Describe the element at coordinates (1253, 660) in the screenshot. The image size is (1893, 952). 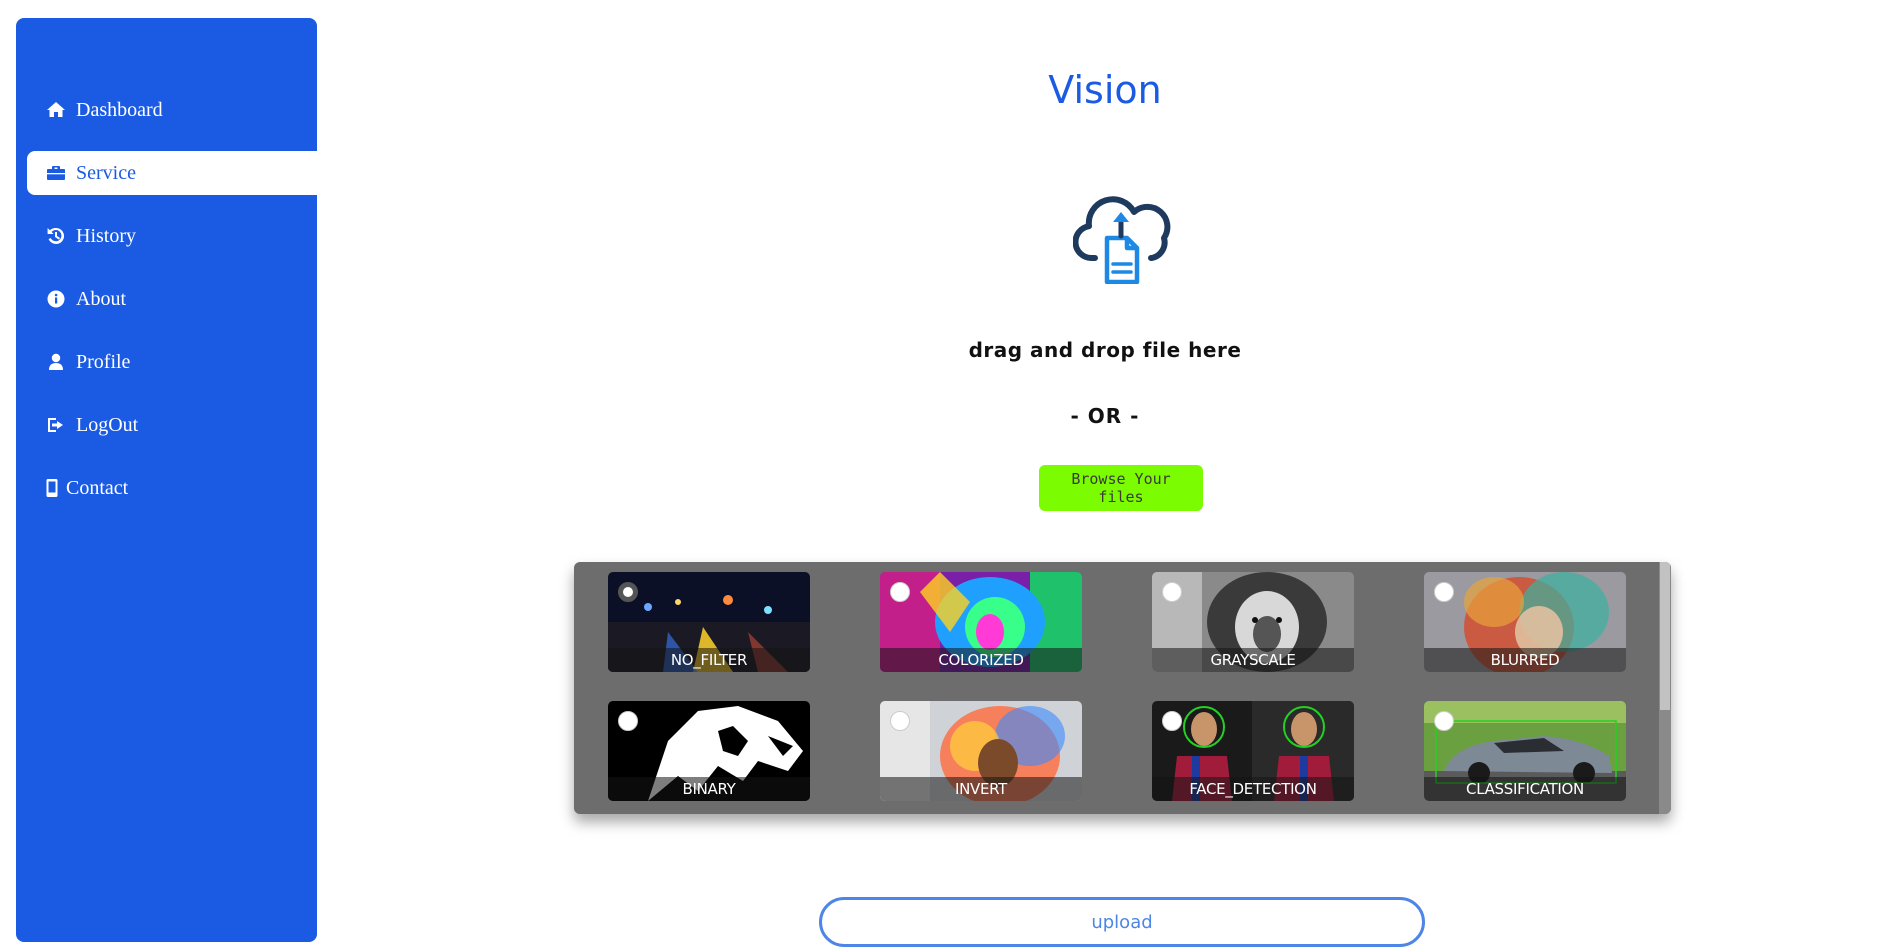
I see `filter-label: GRAYSCALE` at that location.